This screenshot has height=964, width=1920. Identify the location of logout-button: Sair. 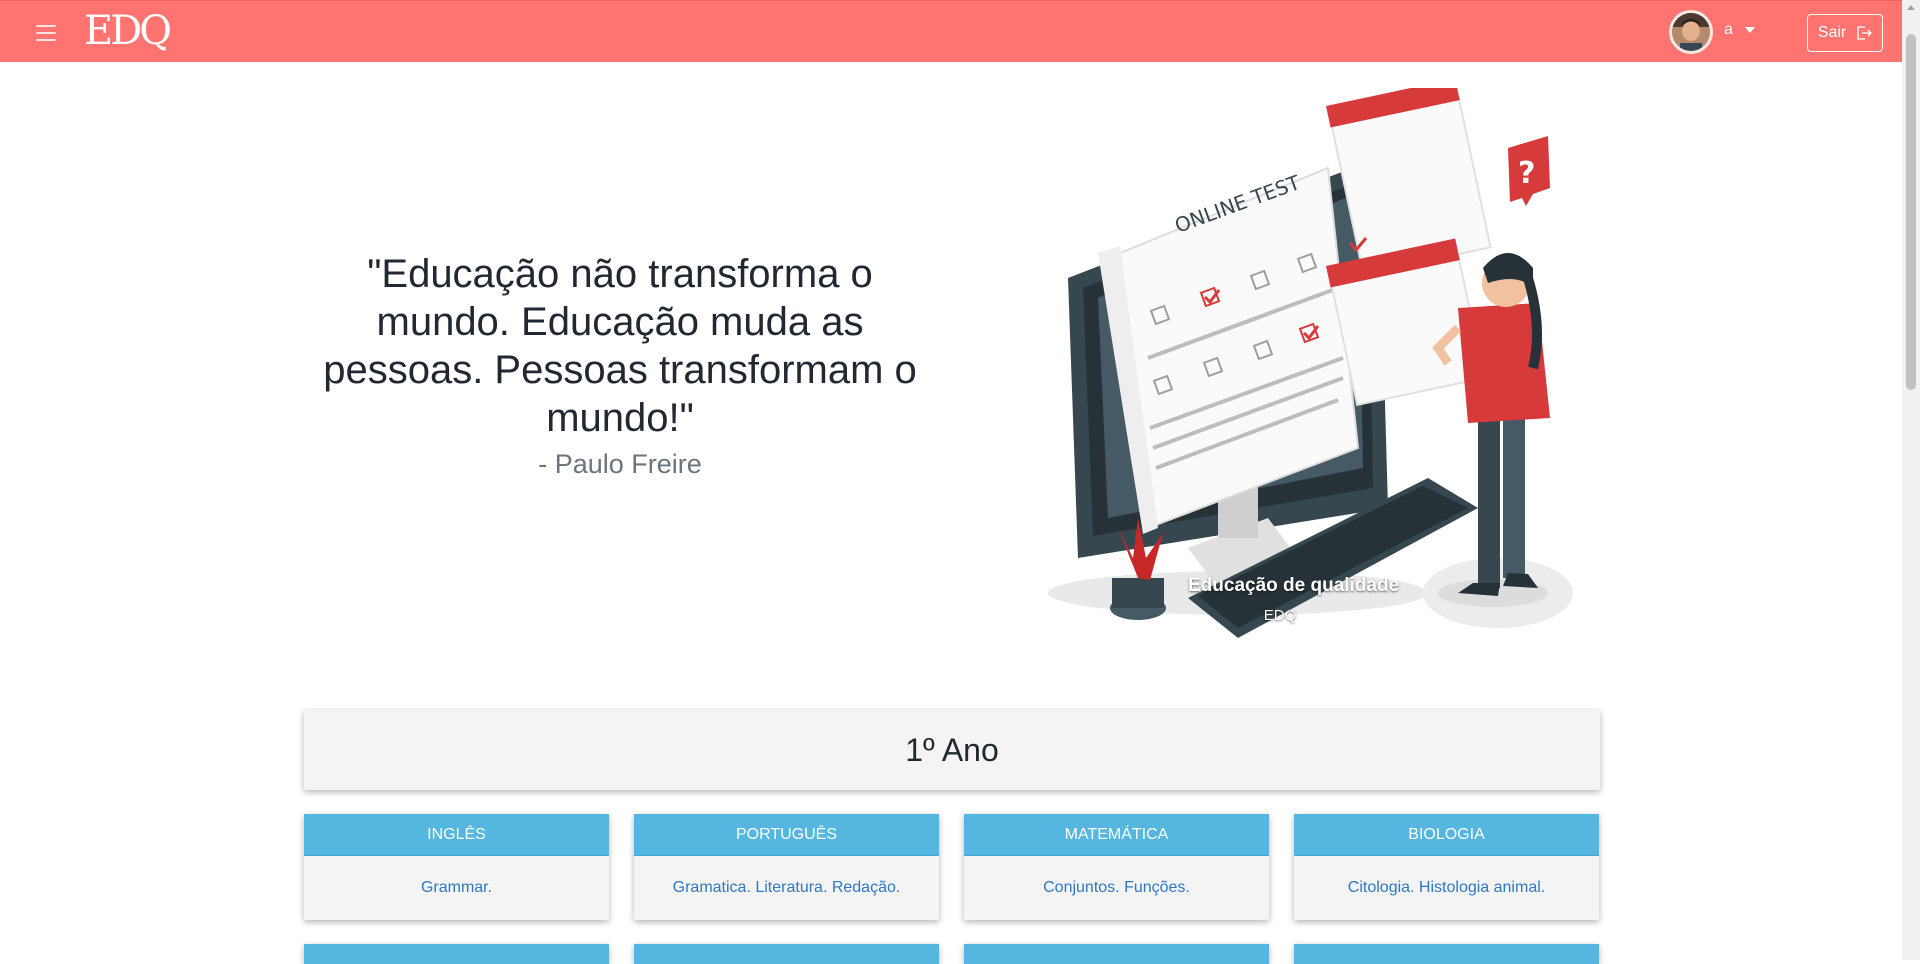
(1845, 33).